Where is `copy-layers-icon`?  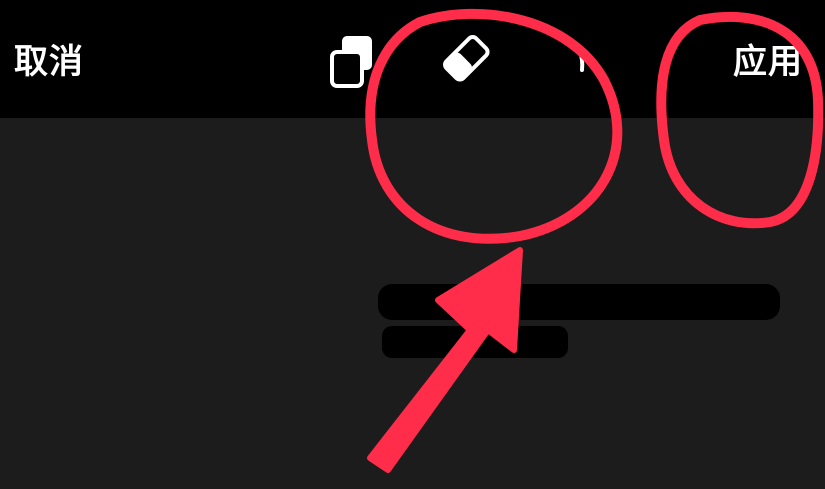
copy-layers-icon is located at coordinates (353, 61).